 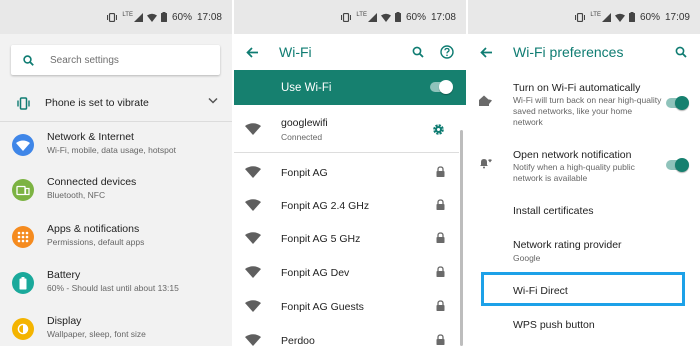 What do you see at coordinates (64, 275) in the screenshot?
I see `settings-item-title: Battery` at bounding box center [64, 275].